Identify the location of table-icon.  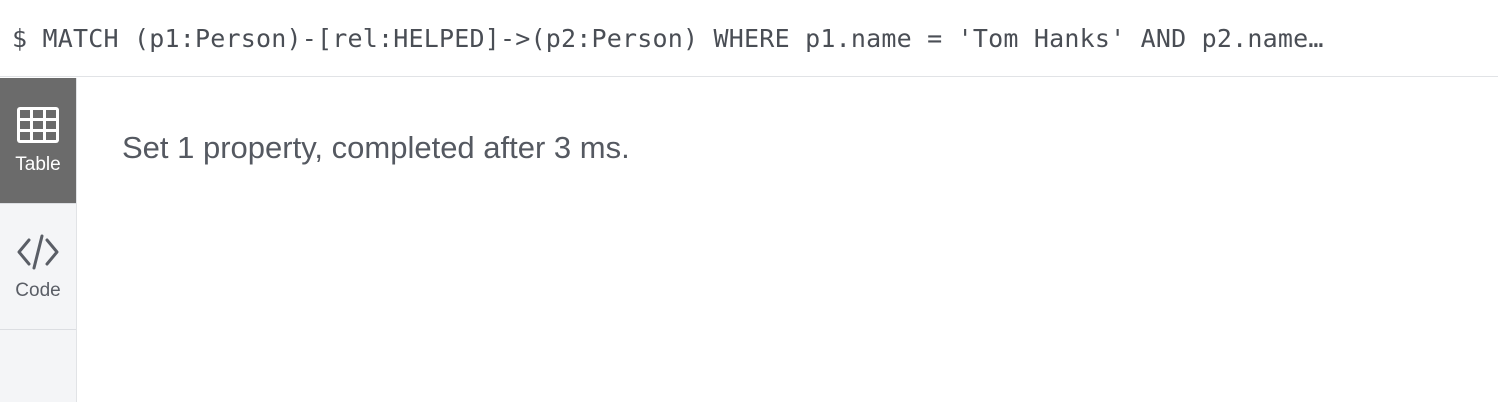
(38, 124).